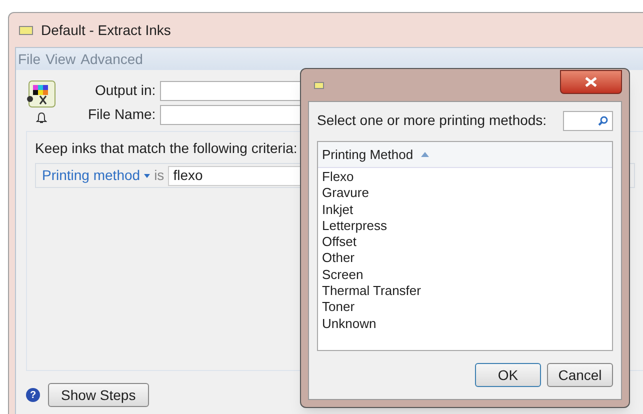  I want to click on dialog-prompt: Select one or more printing methods:, so click(432, 120).